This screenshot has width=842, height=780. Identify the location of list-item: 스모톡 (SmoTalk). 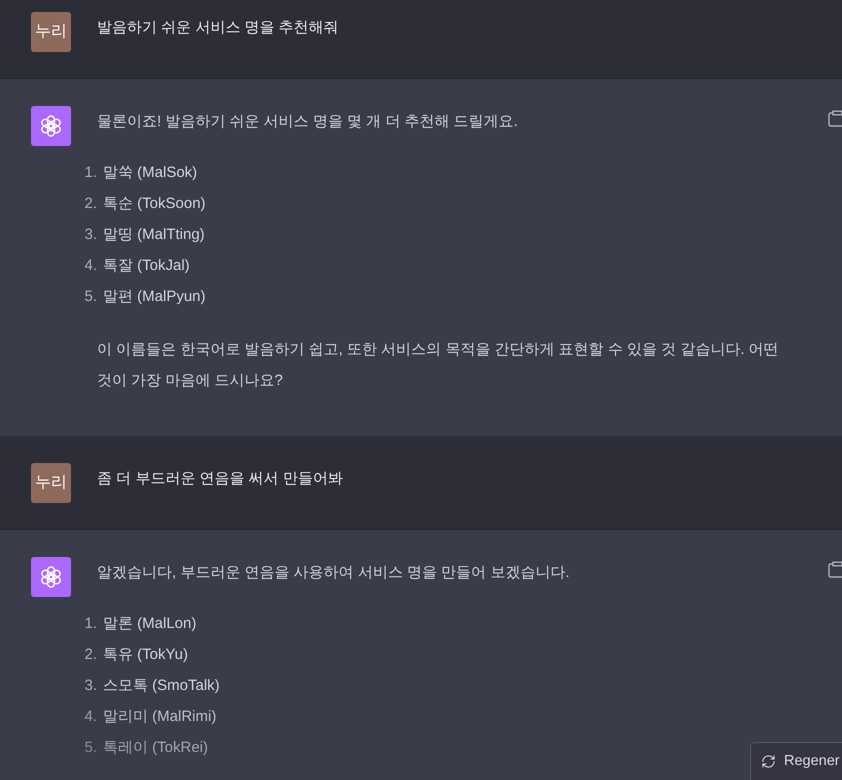
(161, 686).